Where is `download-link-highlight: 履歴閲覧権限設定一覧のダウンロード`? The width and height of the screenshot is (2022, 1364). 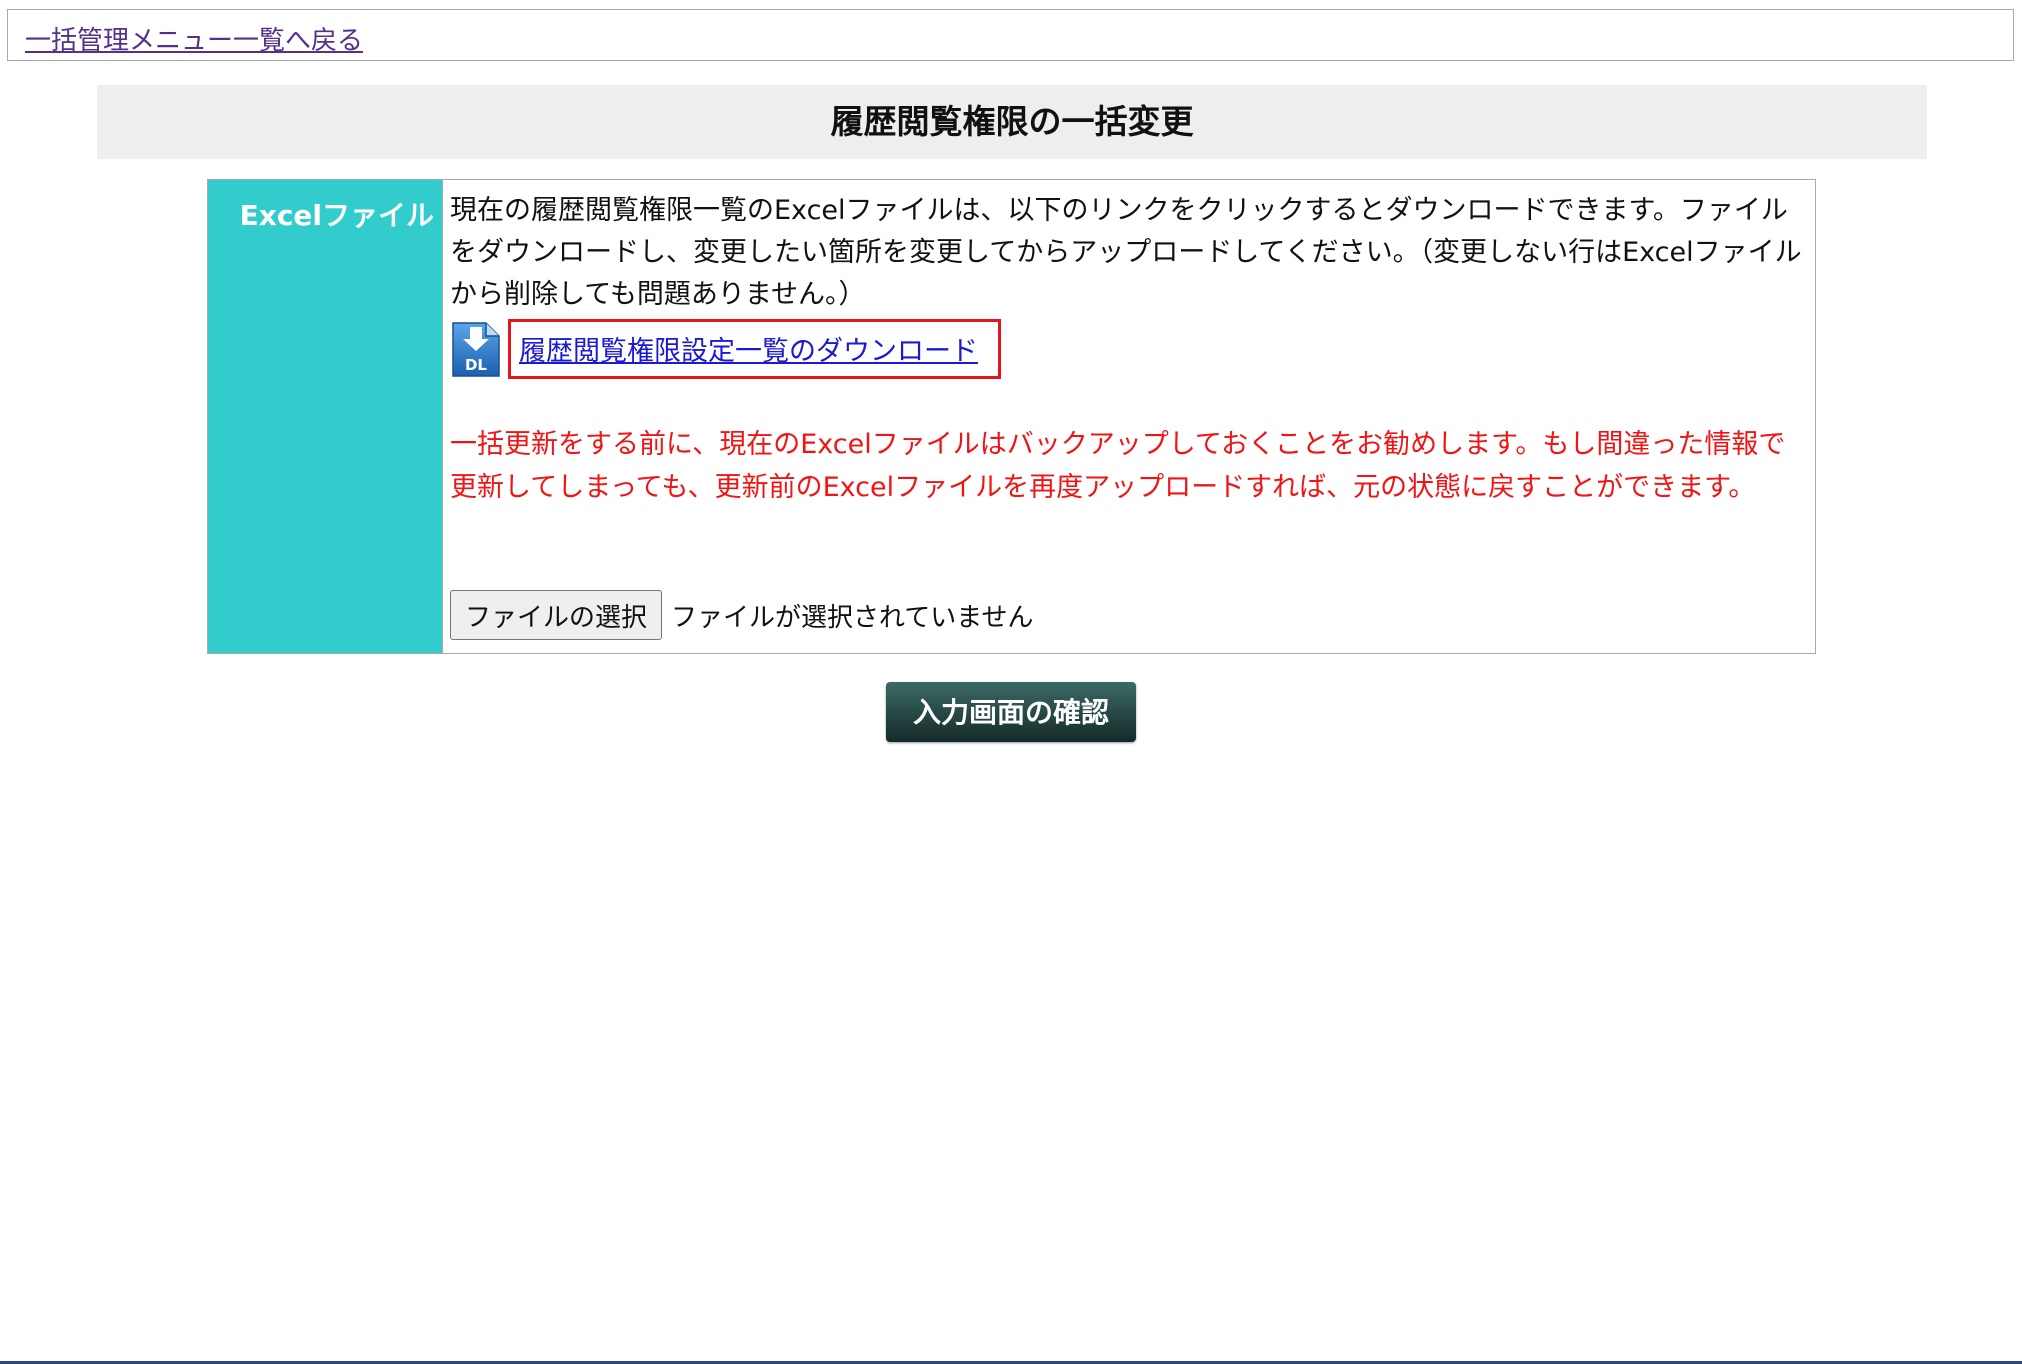
download-link-highlight: 履歴閲覧権限設定一覧のダウンロード is located at coordinates (754, 349).